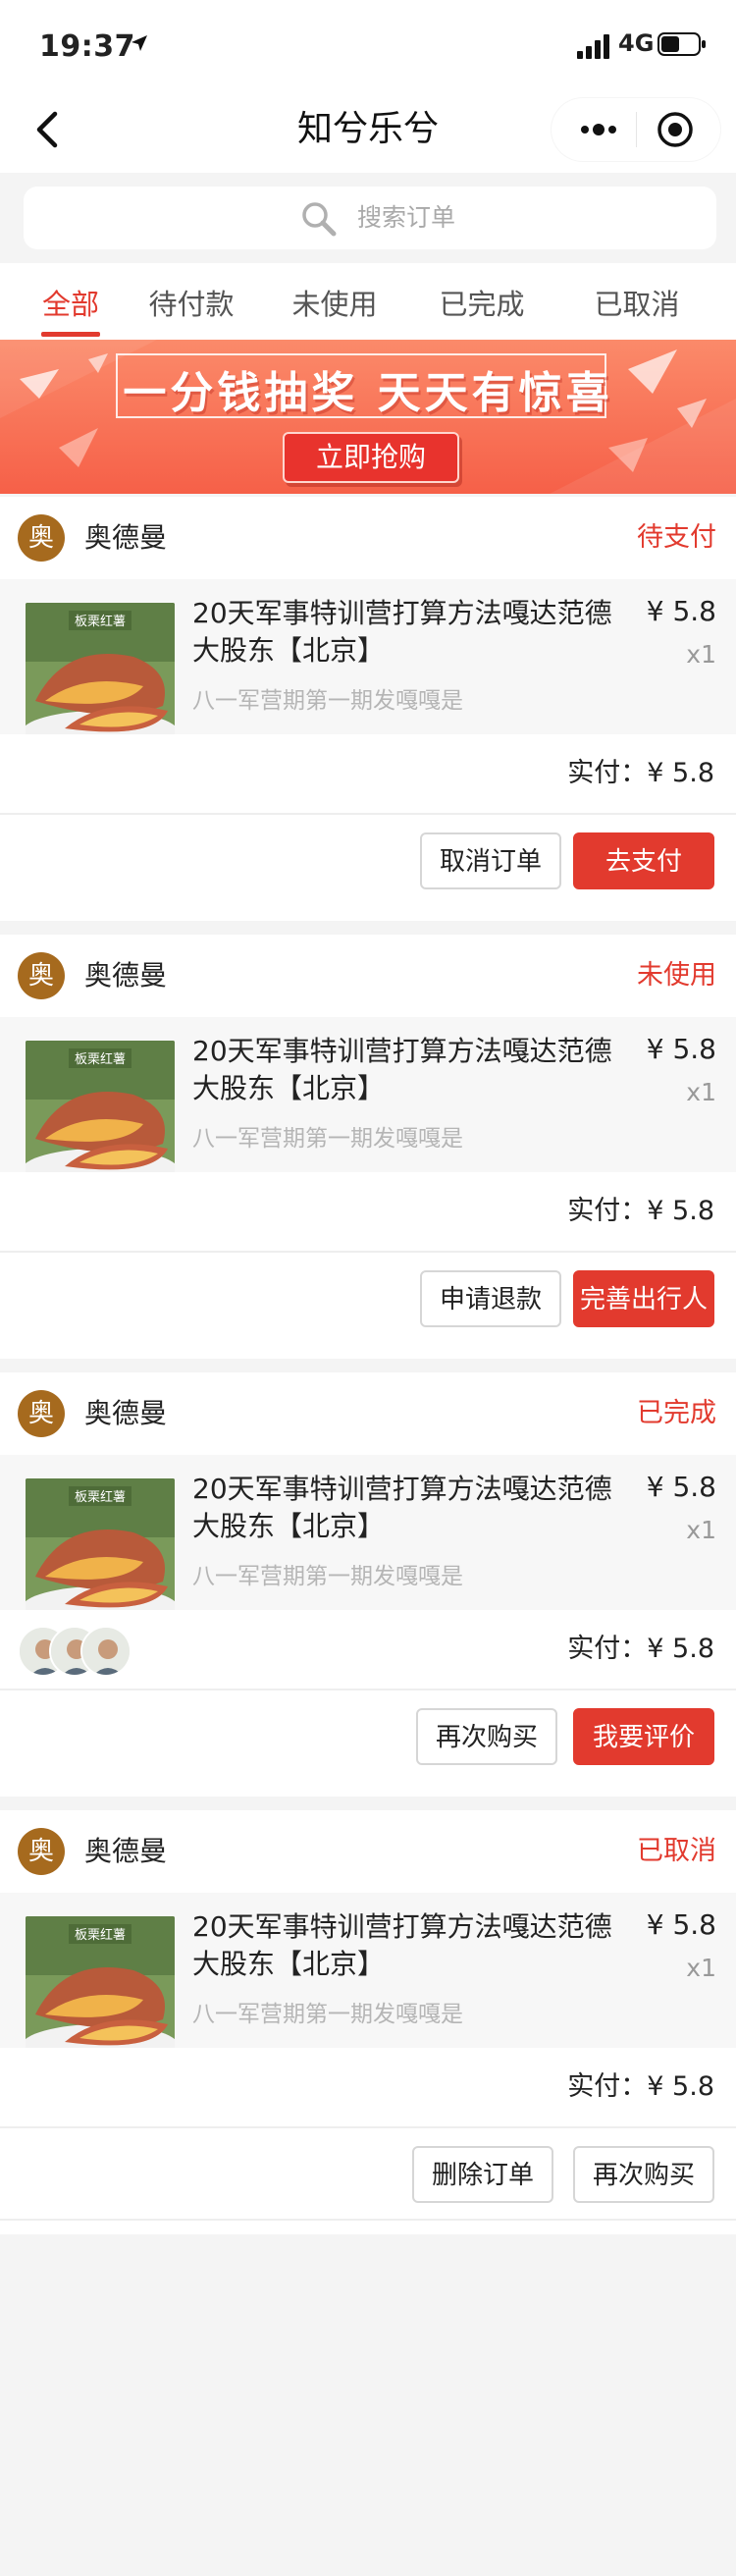  I want to click on network-type: 4G, so click(636, 43).